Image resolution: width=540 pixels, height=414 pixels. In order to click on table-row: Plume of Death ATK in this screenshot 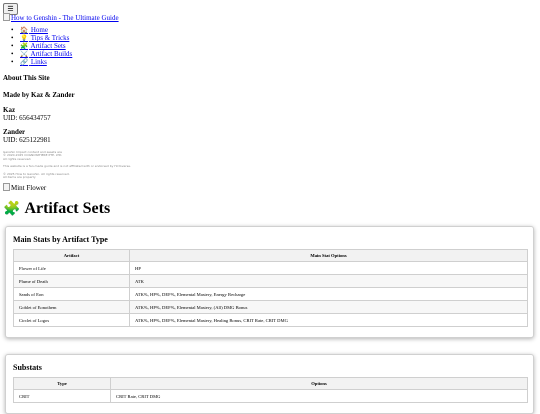, I will do `click(270, 281)`.